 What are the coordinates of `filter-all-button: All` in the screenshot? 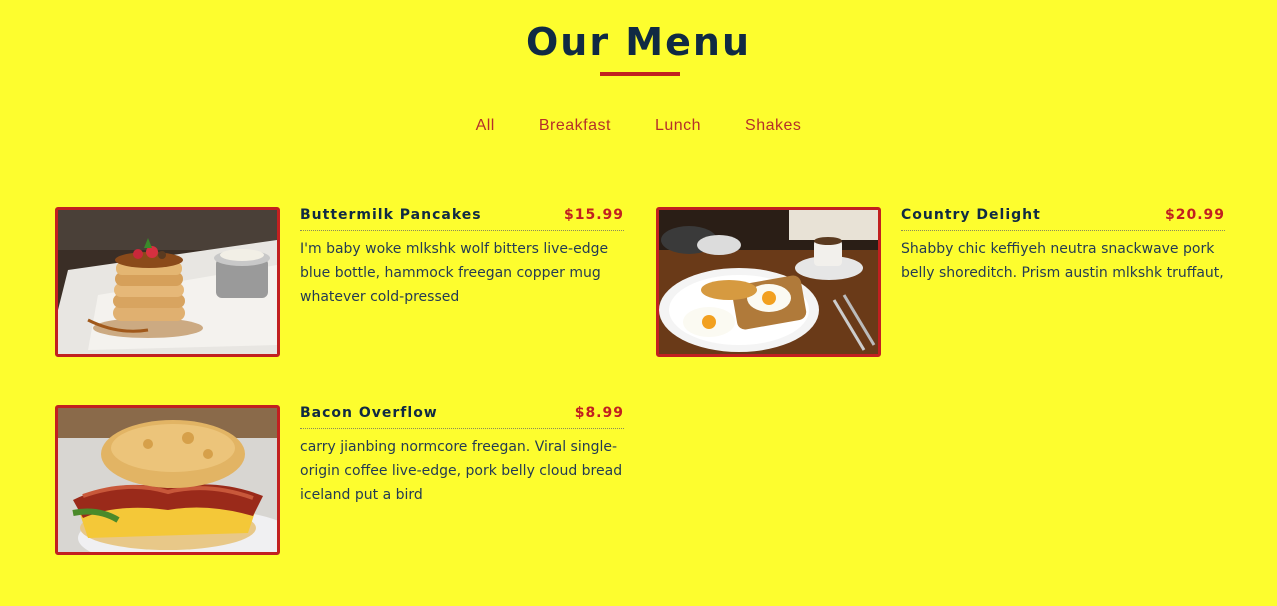 It's located at (485, 126).